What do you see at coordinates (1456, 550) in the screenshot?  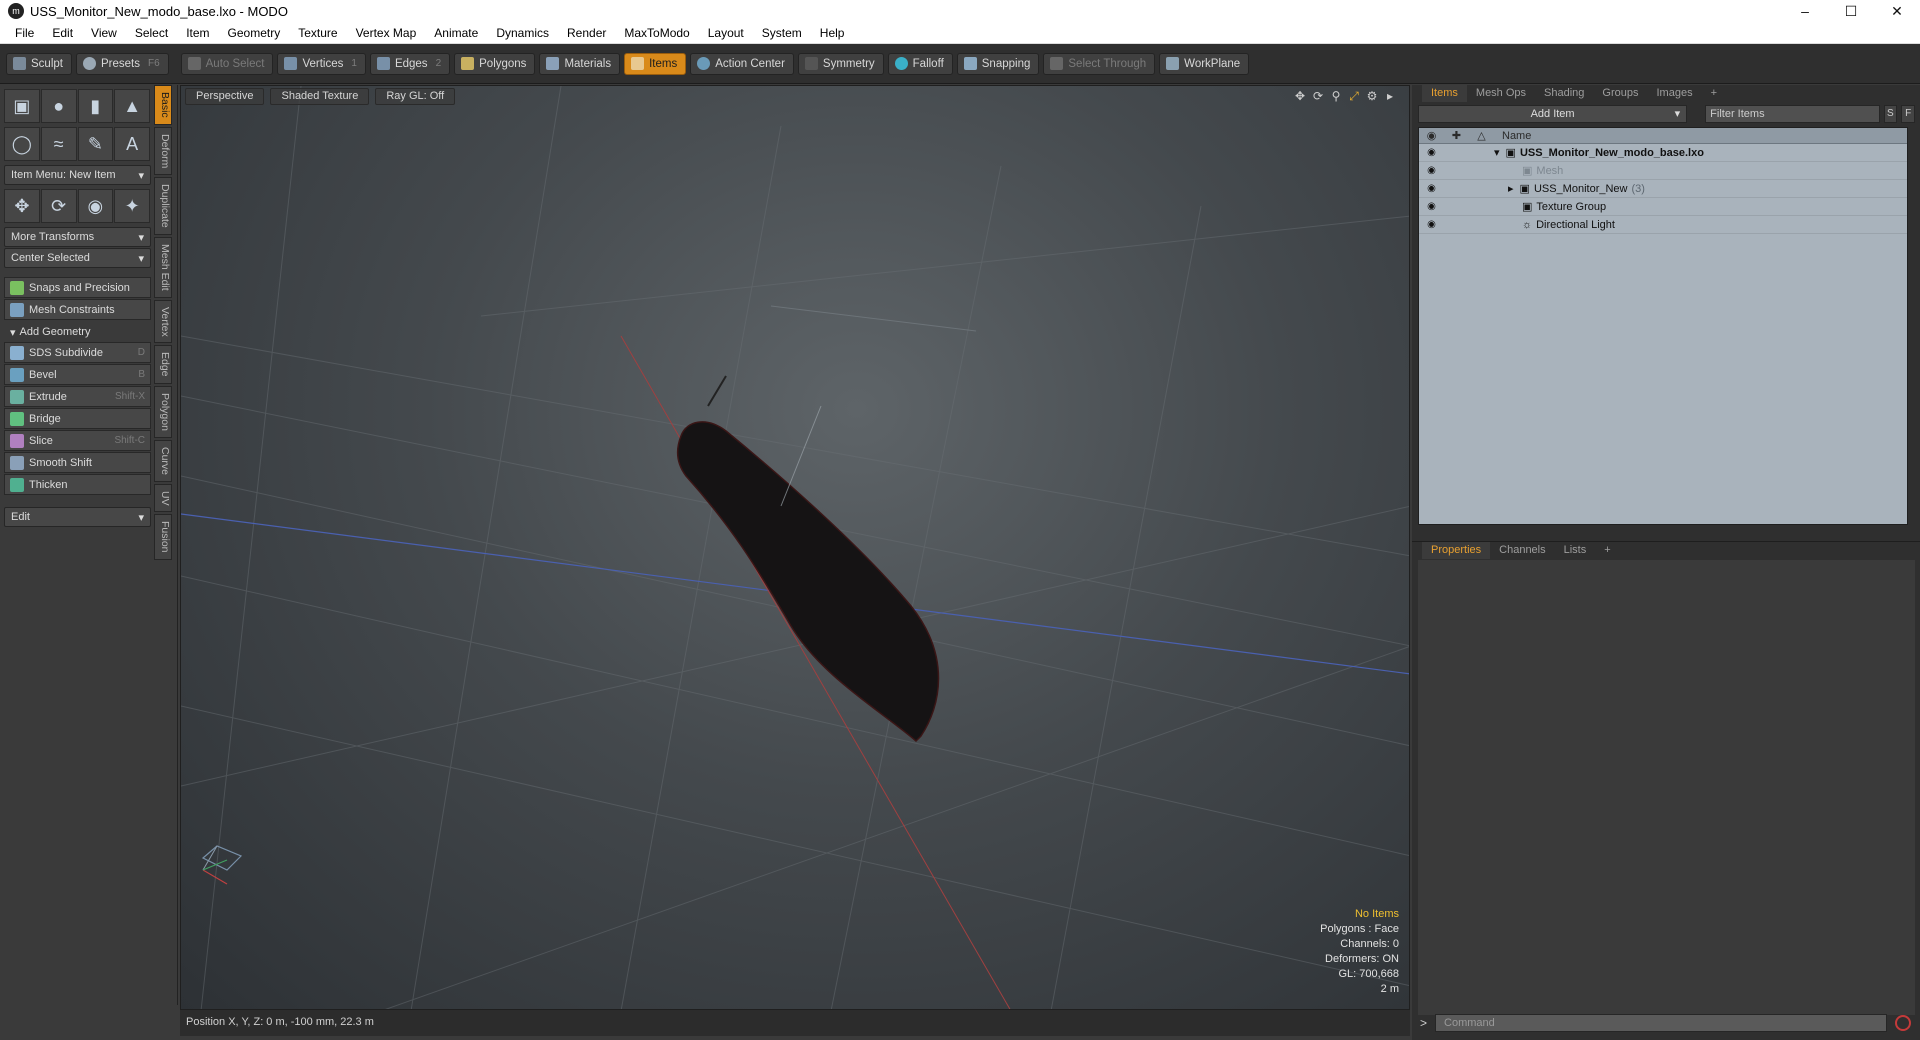 I see `tab-properties: Properties` at bounding box center [1456, 550].